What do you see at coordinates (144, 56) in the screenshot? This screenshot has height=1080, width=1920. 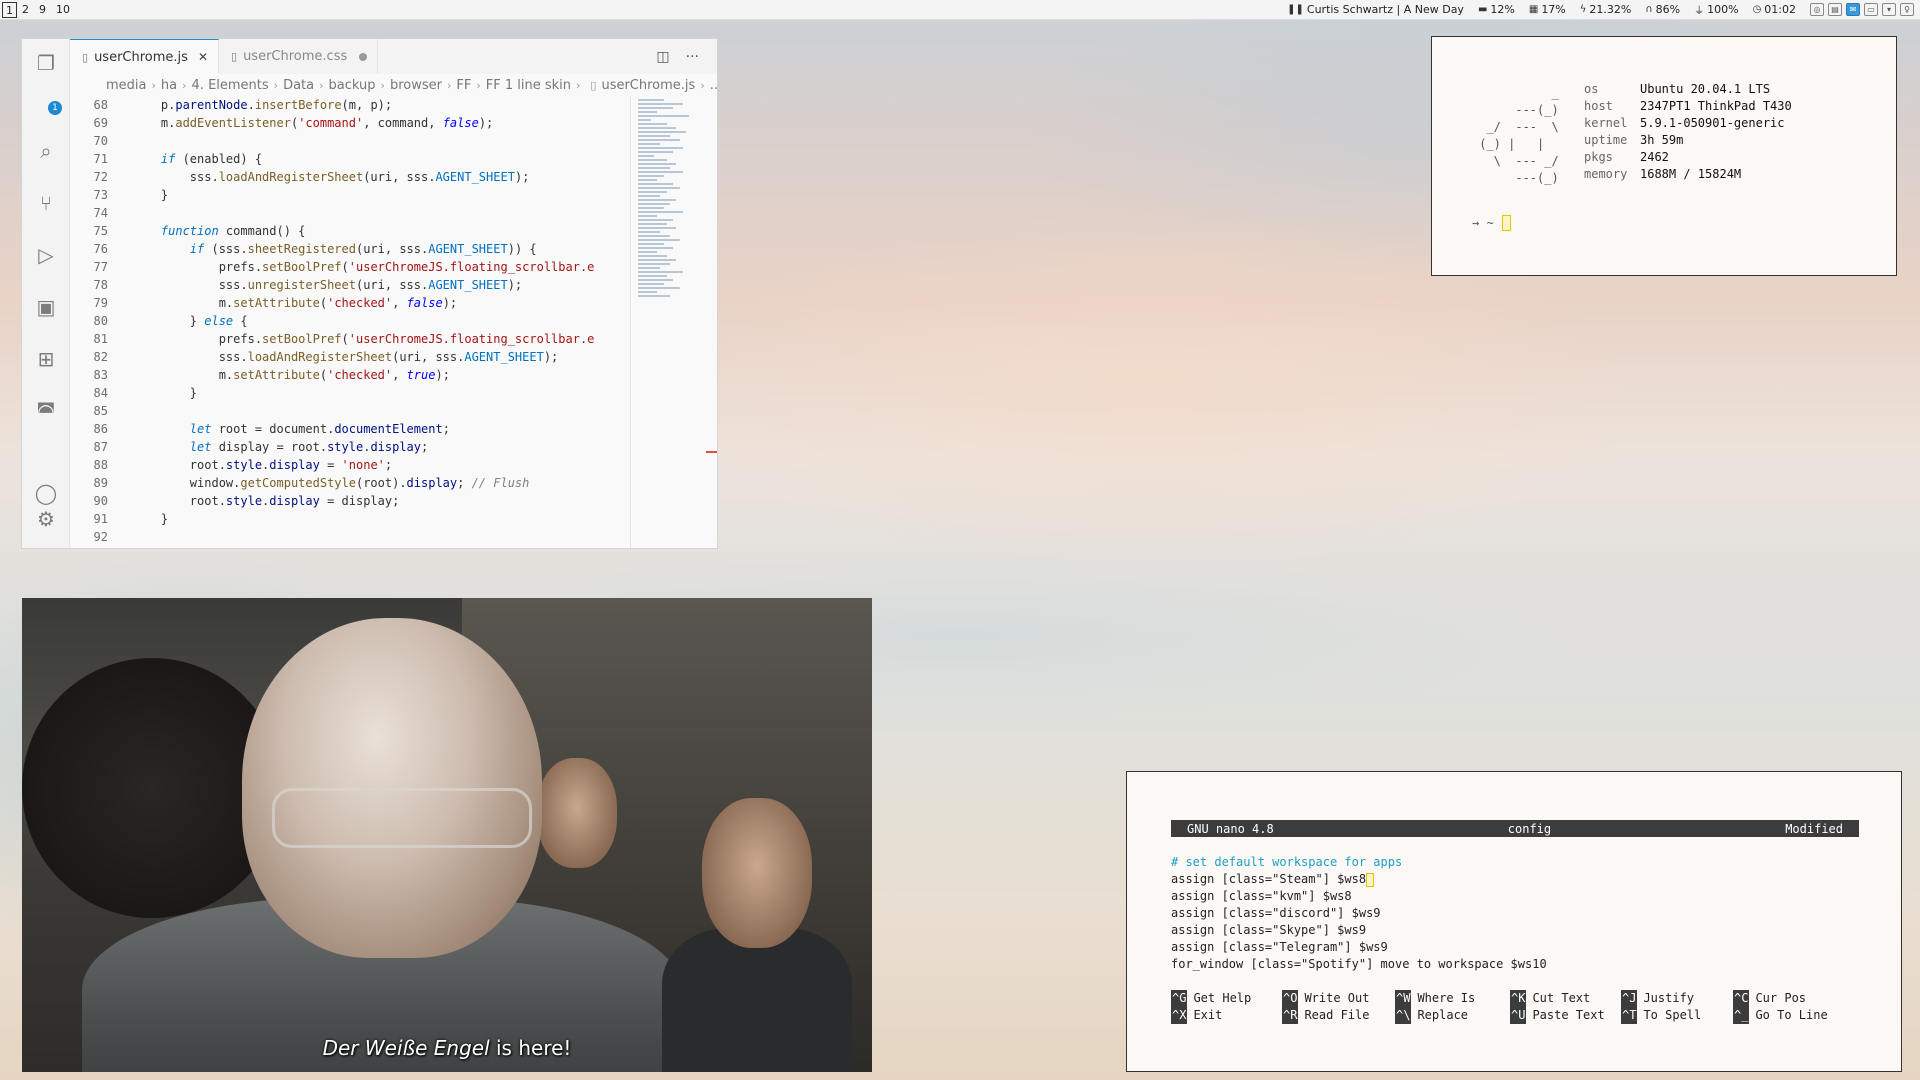 I see `tab-userchrome-js: ▯ userChrome.js ✕` at bounding box center [144, 56].